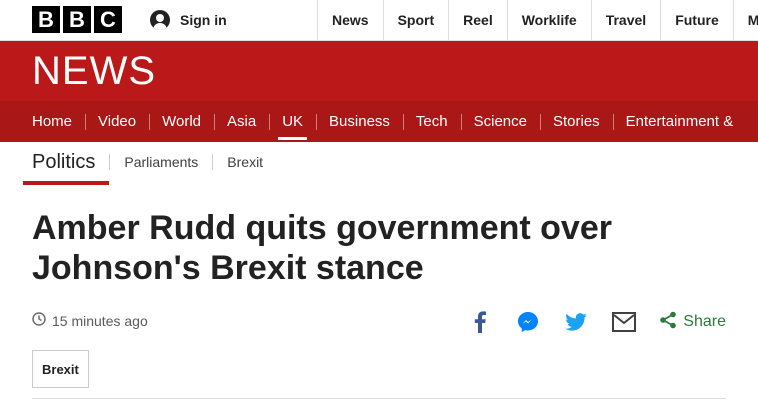 This screenshot has height=400, width=758. I want to click on messenger-icon, so click(528, 322).